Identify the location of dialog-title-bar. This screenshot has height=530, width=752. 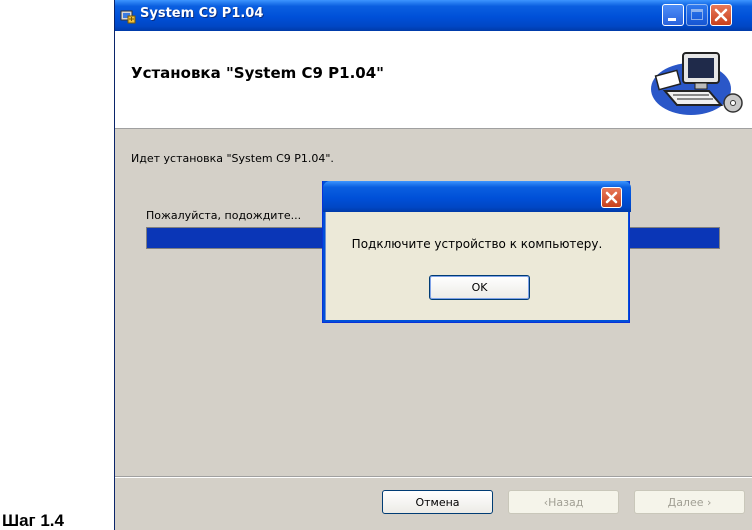
(477, 196).